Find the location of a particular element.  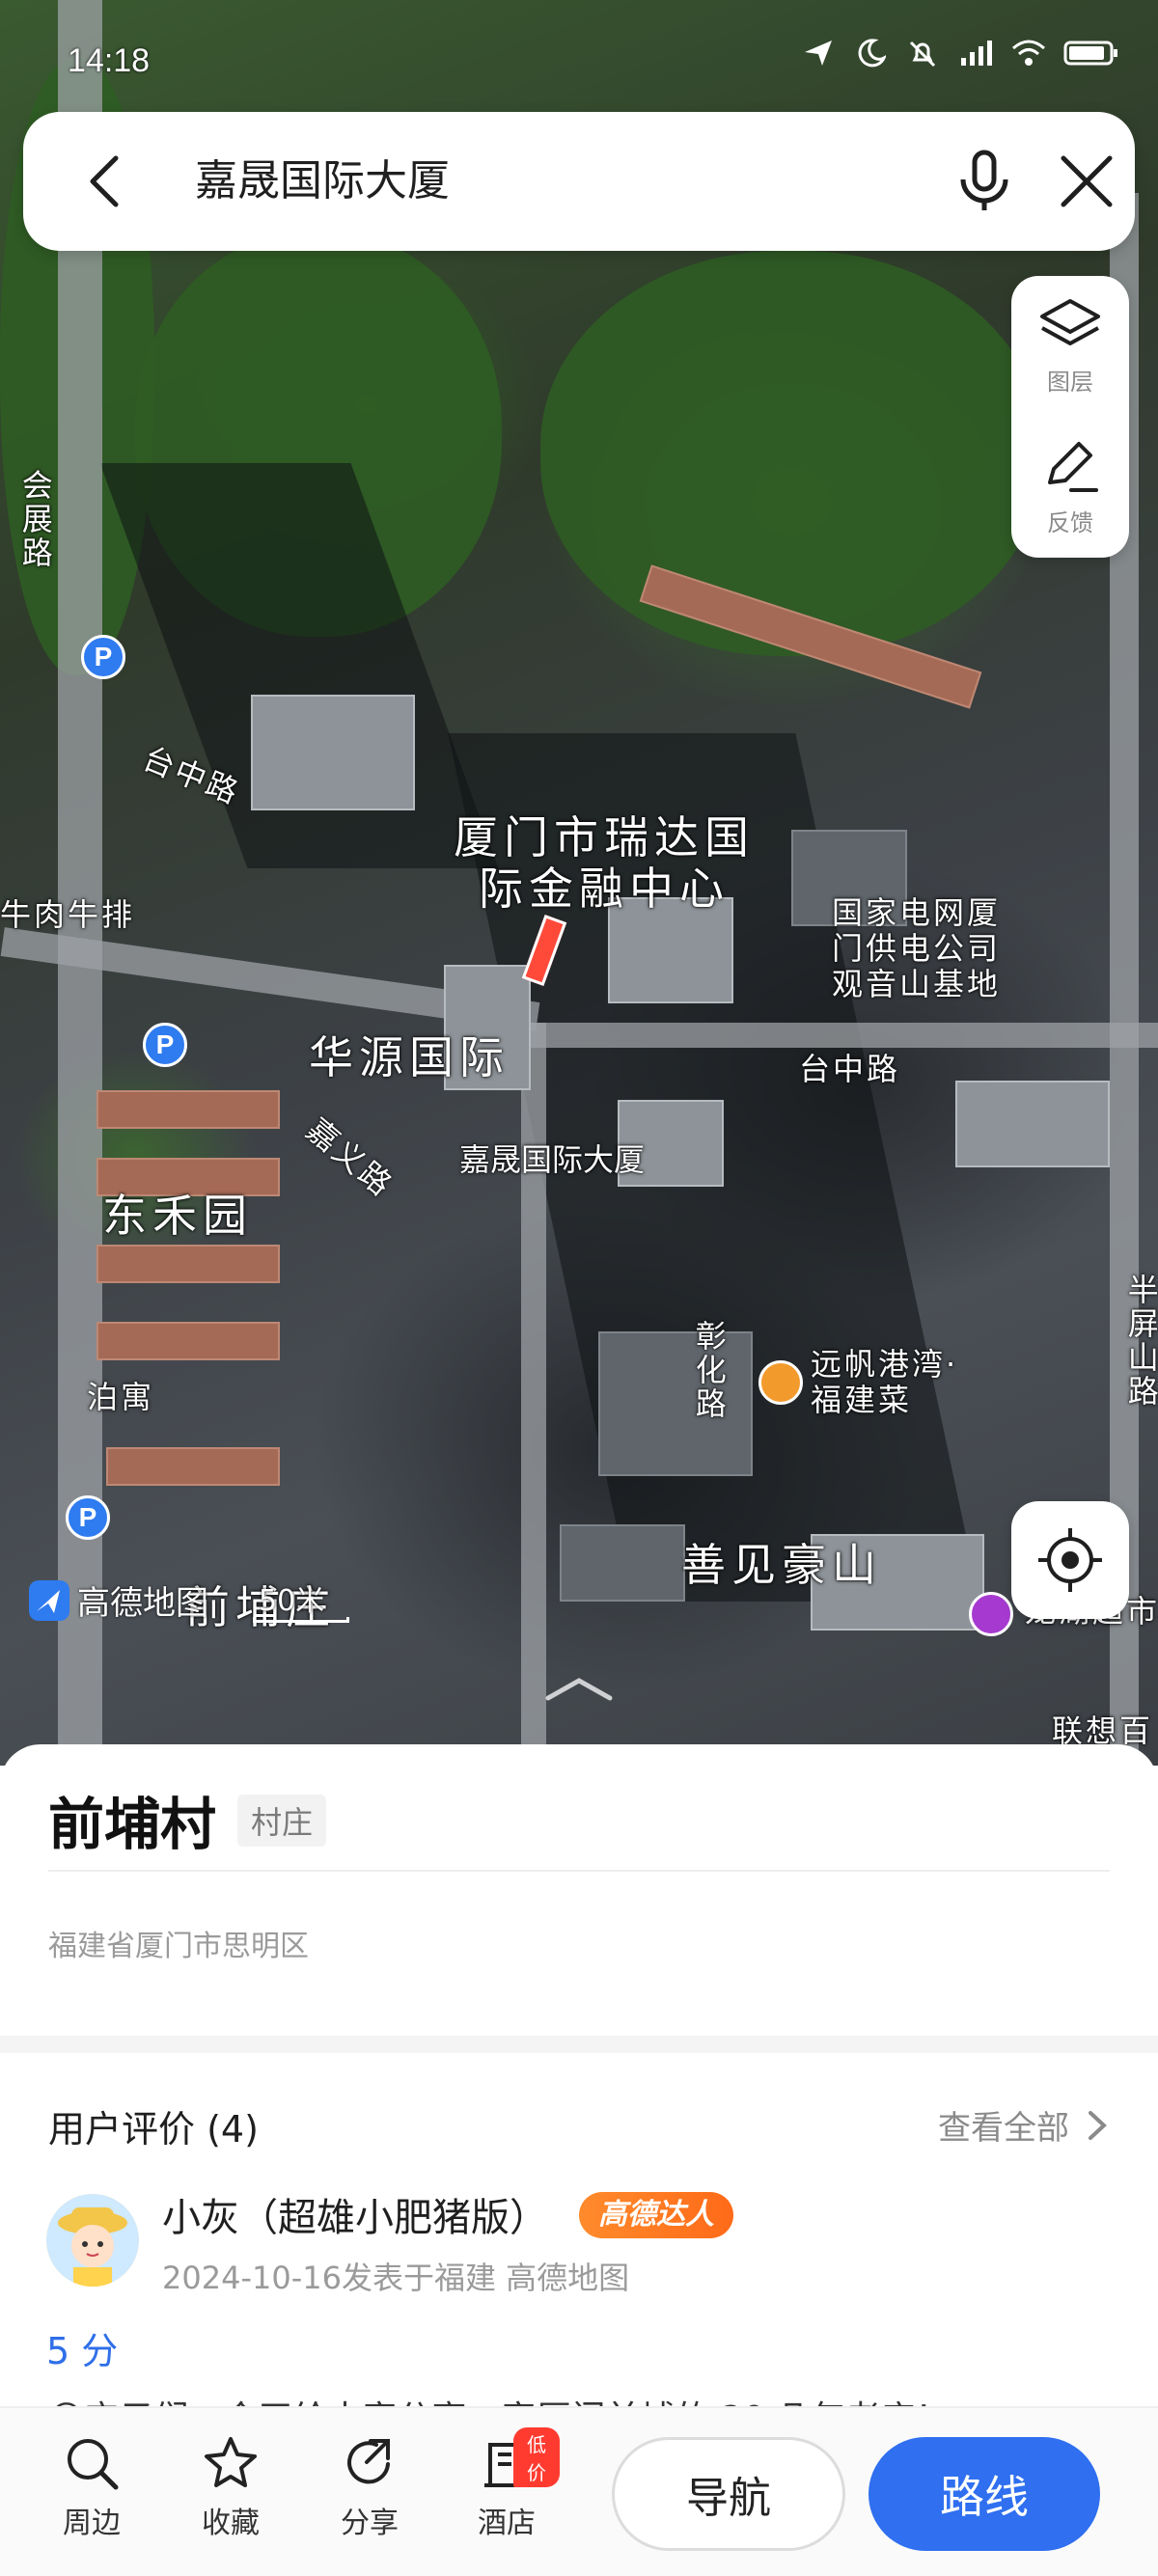

search-input: 嘉晟国际大厦 is located at coordinates (322, 182).